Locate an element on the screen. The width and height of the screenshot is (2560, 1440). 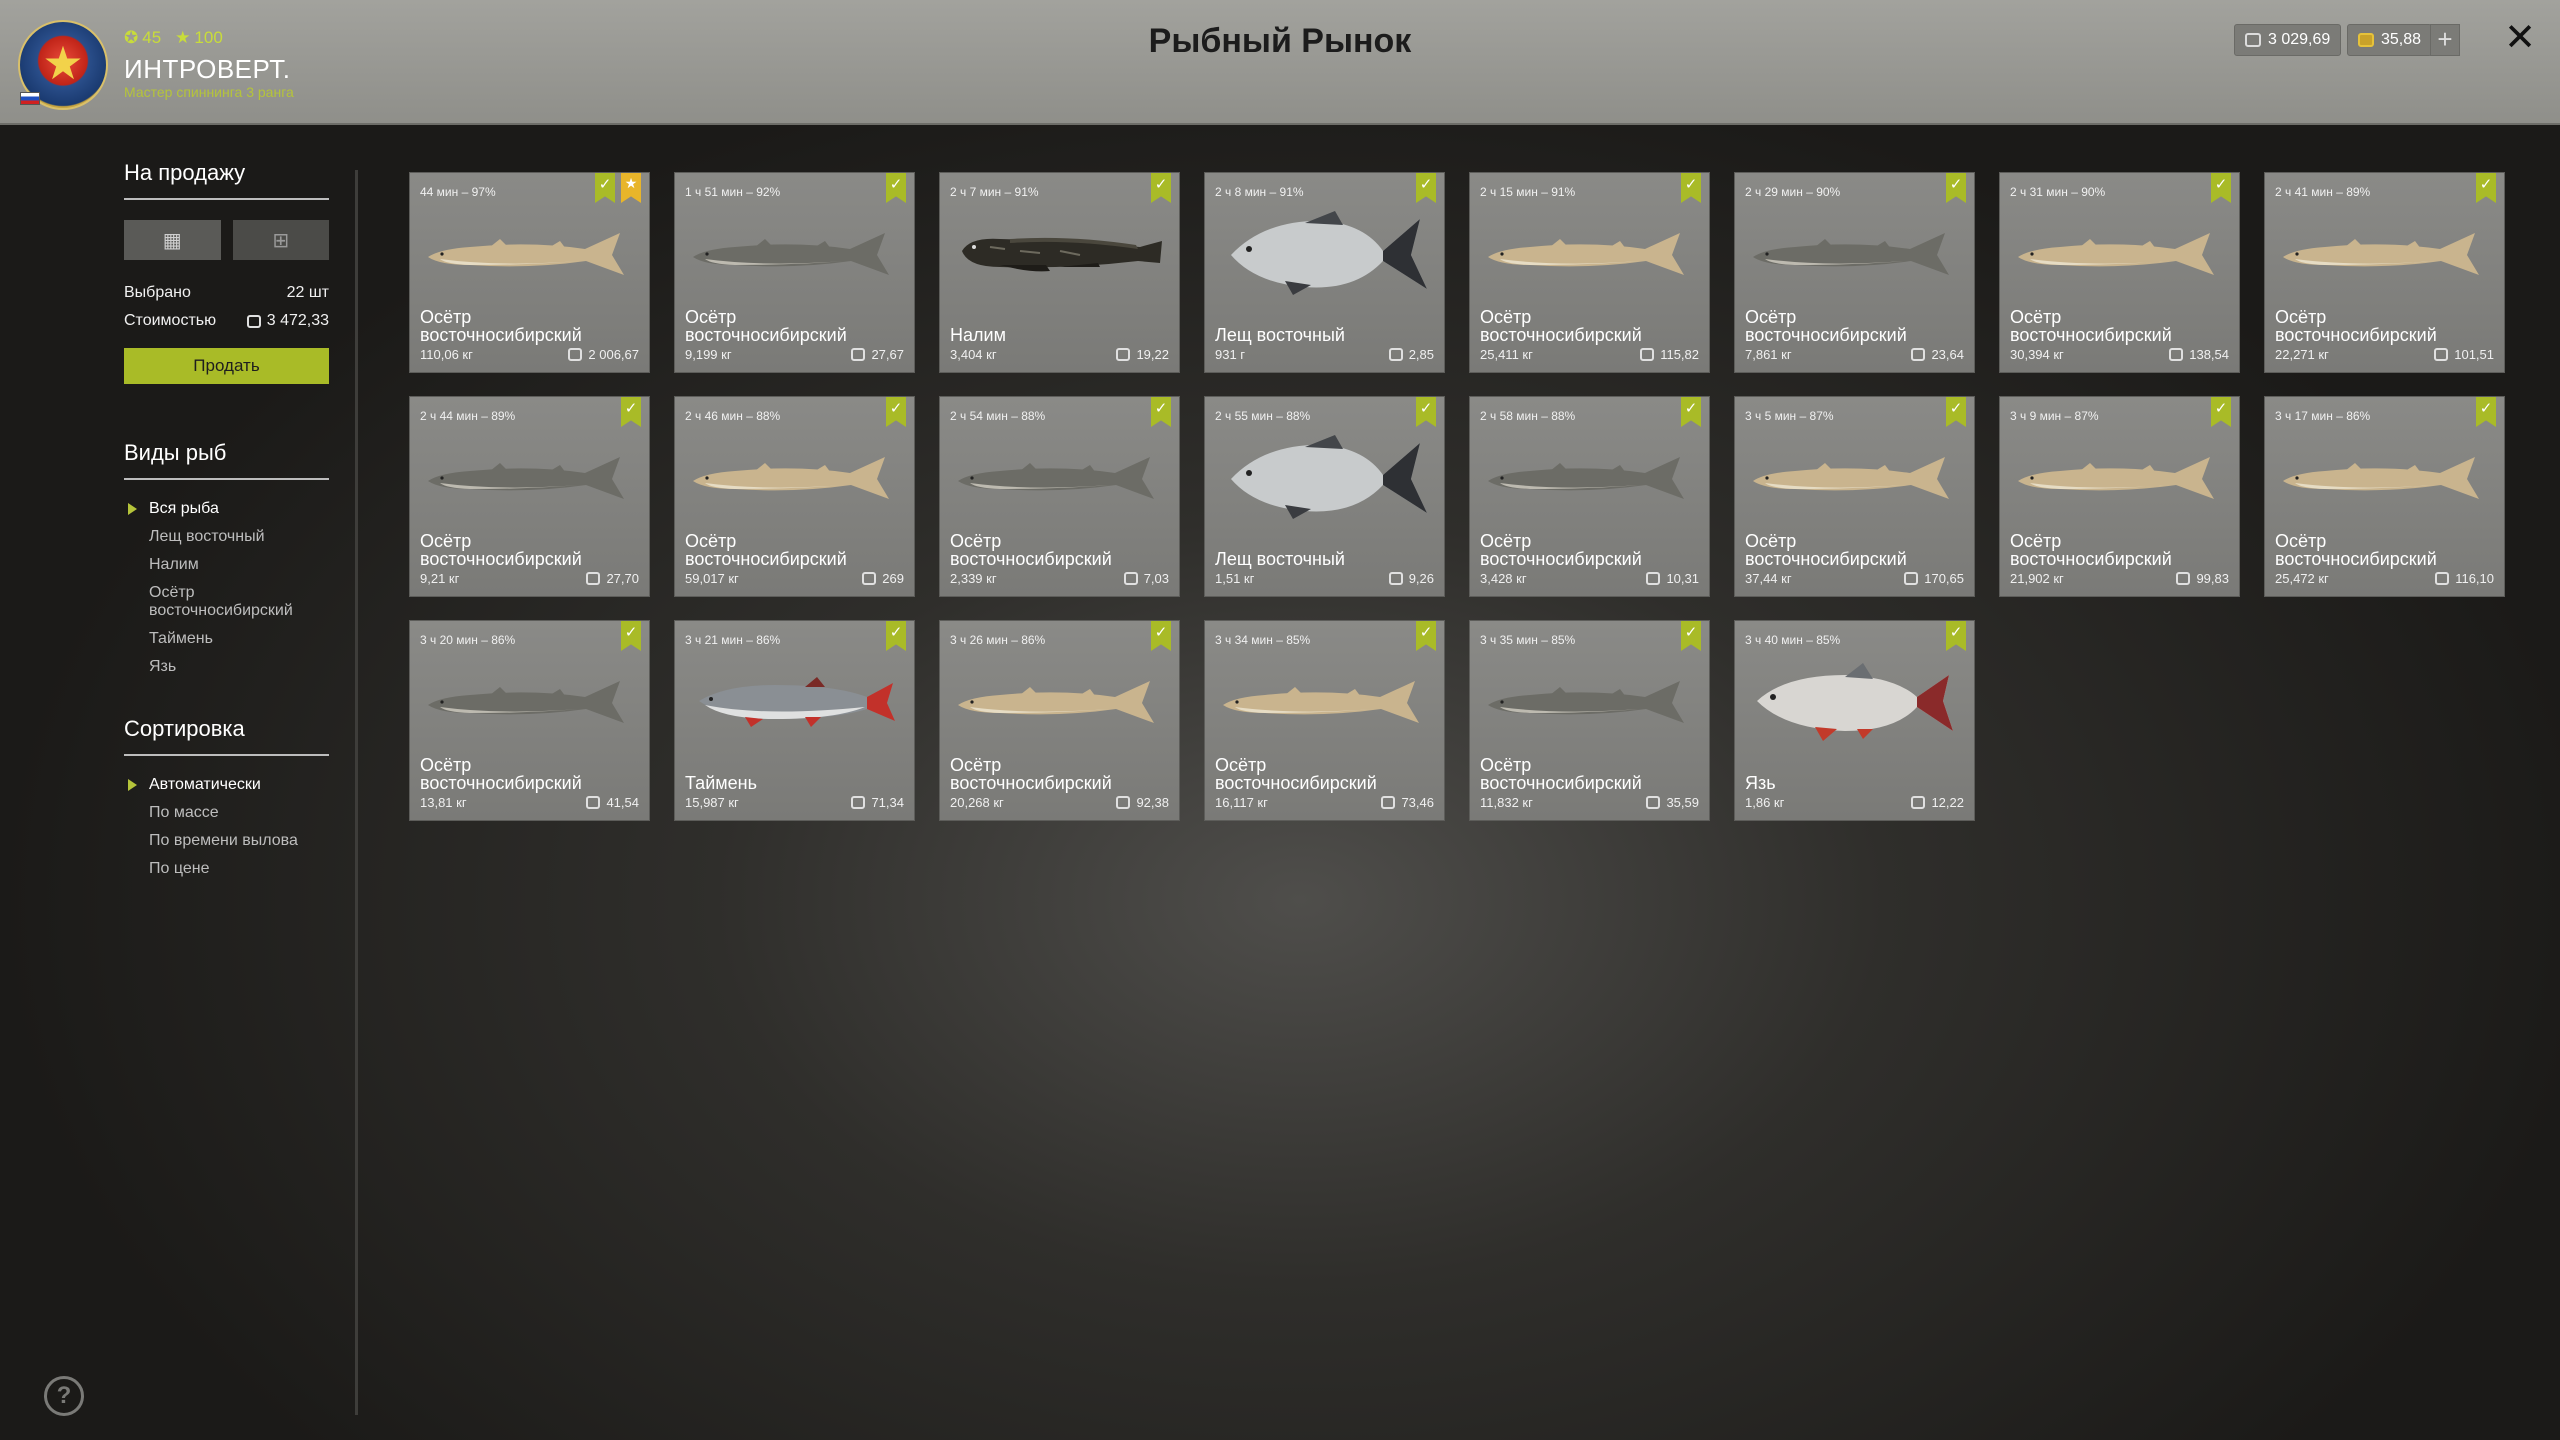
catch-time: 3 ч 40 мин – 85% is located at coordinates (1793, 640).